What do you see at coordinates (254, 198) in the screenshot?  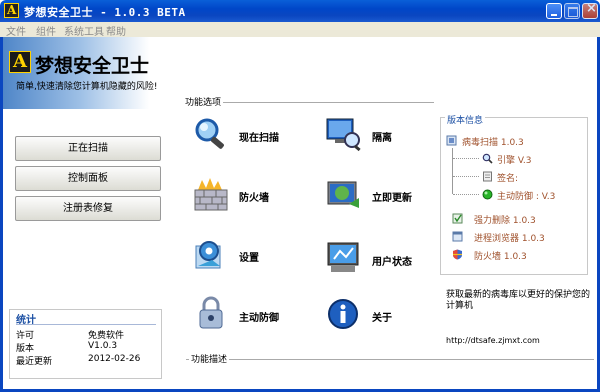 I see `feature-label: 防火墙` at bounding box center [254, 198].